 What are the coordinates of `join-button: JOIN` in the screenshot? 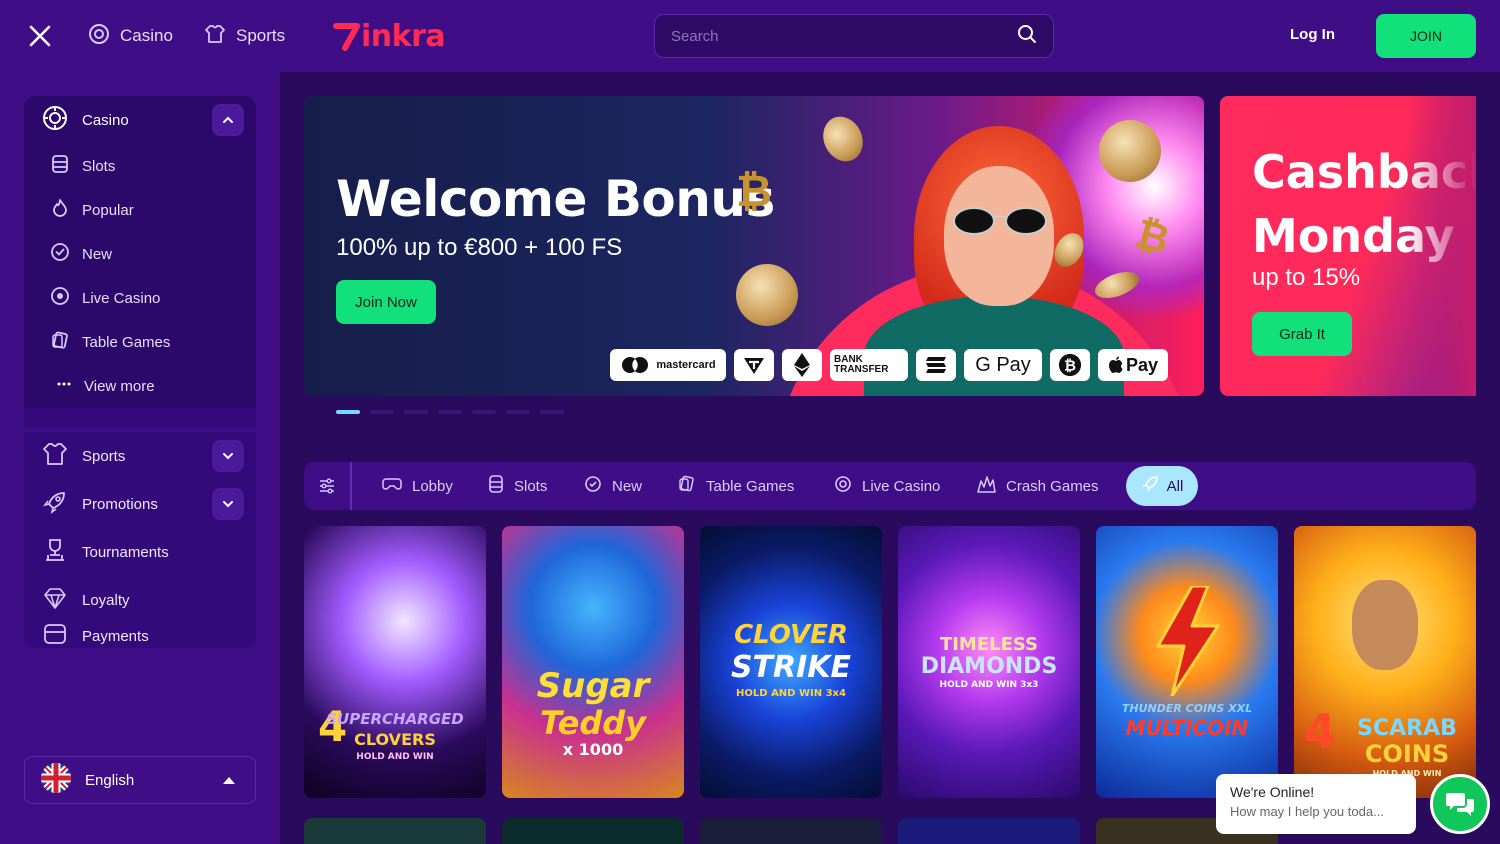 It's located at (1426, 36).